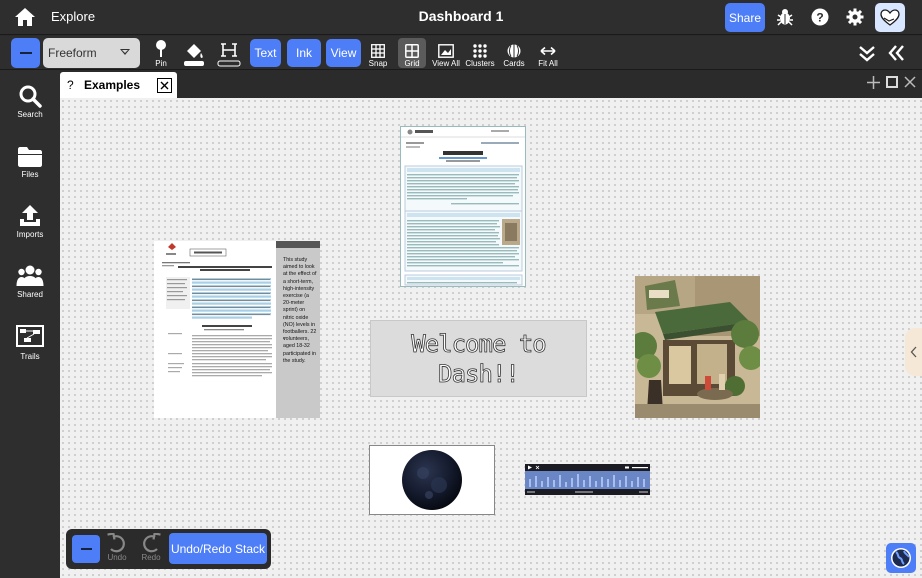 This screenshot has width=922, height=578. What do you see at coordinates (30, 96) in the screenshot?
I see `search-icon` at bounding box center [30, 96].